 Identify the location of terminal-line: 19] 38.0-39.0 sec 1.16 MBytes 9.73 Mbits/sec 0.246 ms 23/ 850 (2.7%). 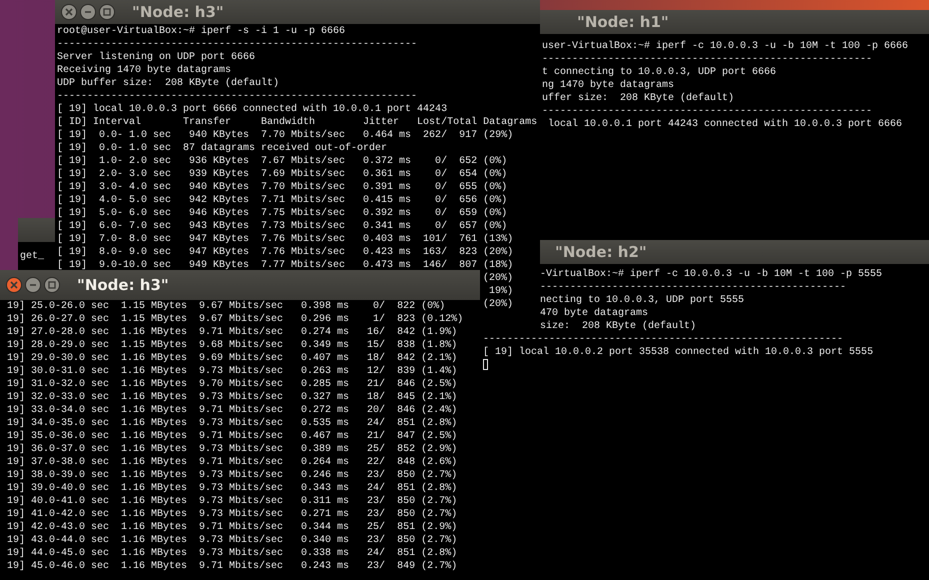
(232, 475).